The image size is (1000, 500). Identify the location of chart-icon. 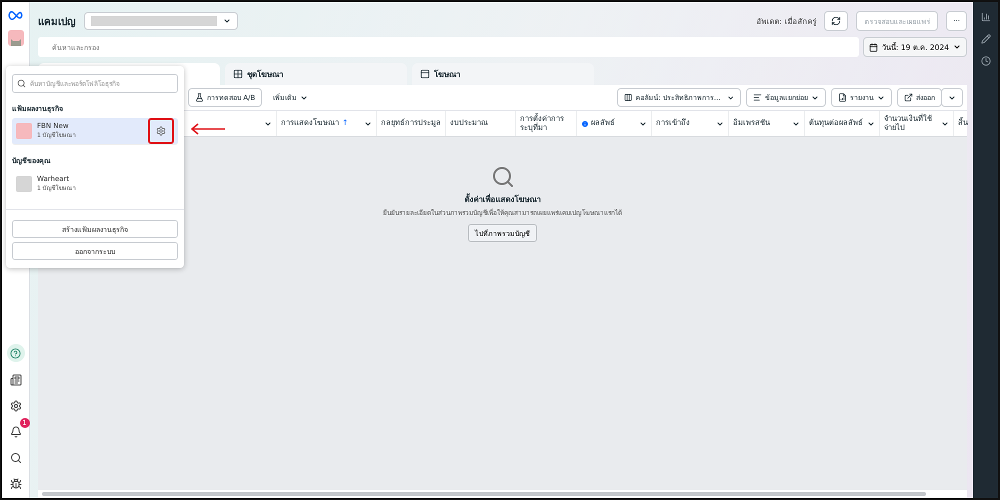
(985, 17).